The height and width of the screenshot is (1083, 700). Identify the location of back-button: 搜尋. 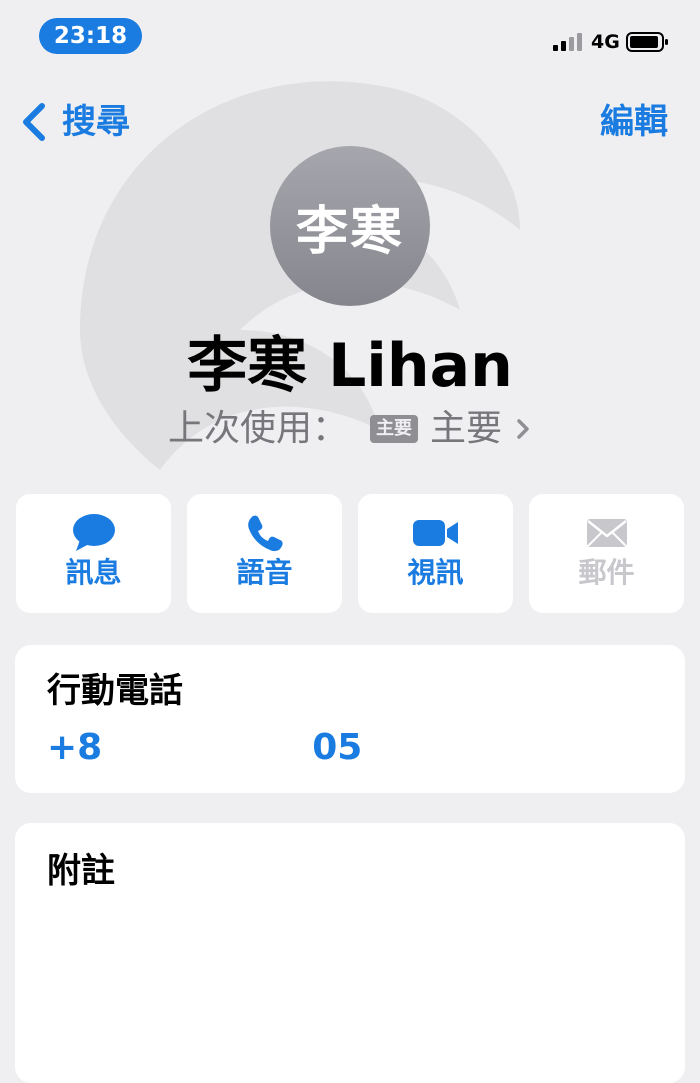
(74, 122).